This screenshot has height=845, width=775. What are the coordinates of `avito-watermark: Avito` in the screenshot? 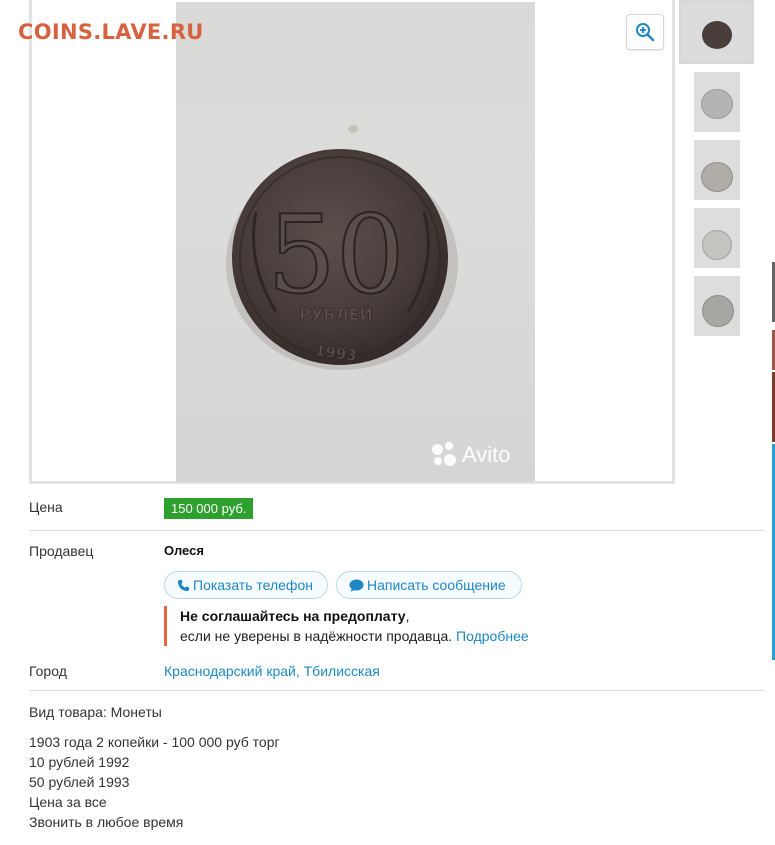 It's located at (471, 455).